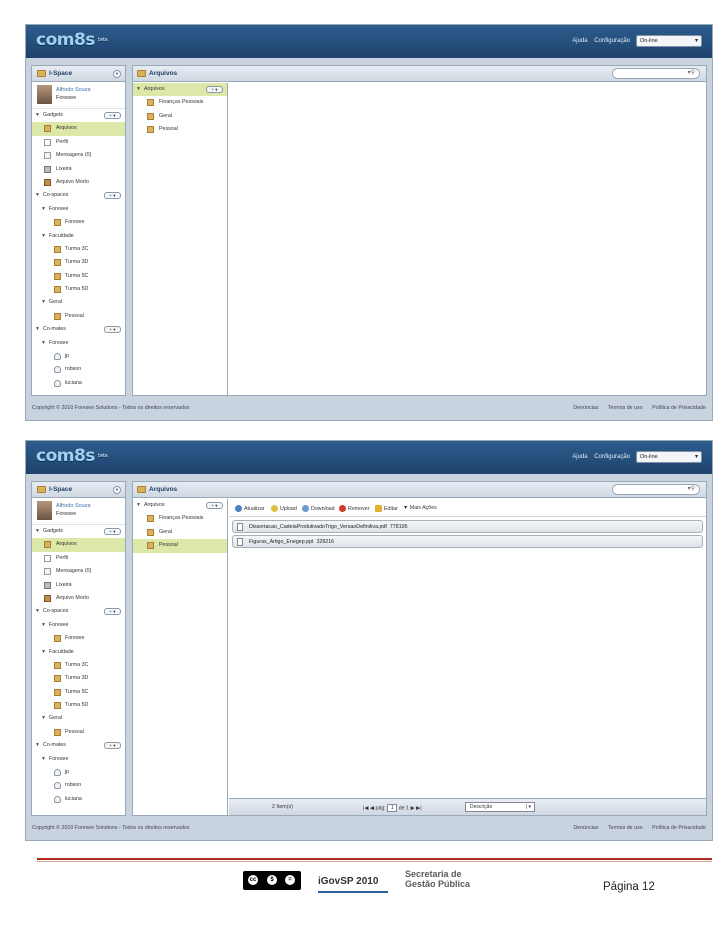 This screenshot has height=942, width=728. Describe the element at coordinates (44, 94) in the screenshot. I see `avatar` at that location.